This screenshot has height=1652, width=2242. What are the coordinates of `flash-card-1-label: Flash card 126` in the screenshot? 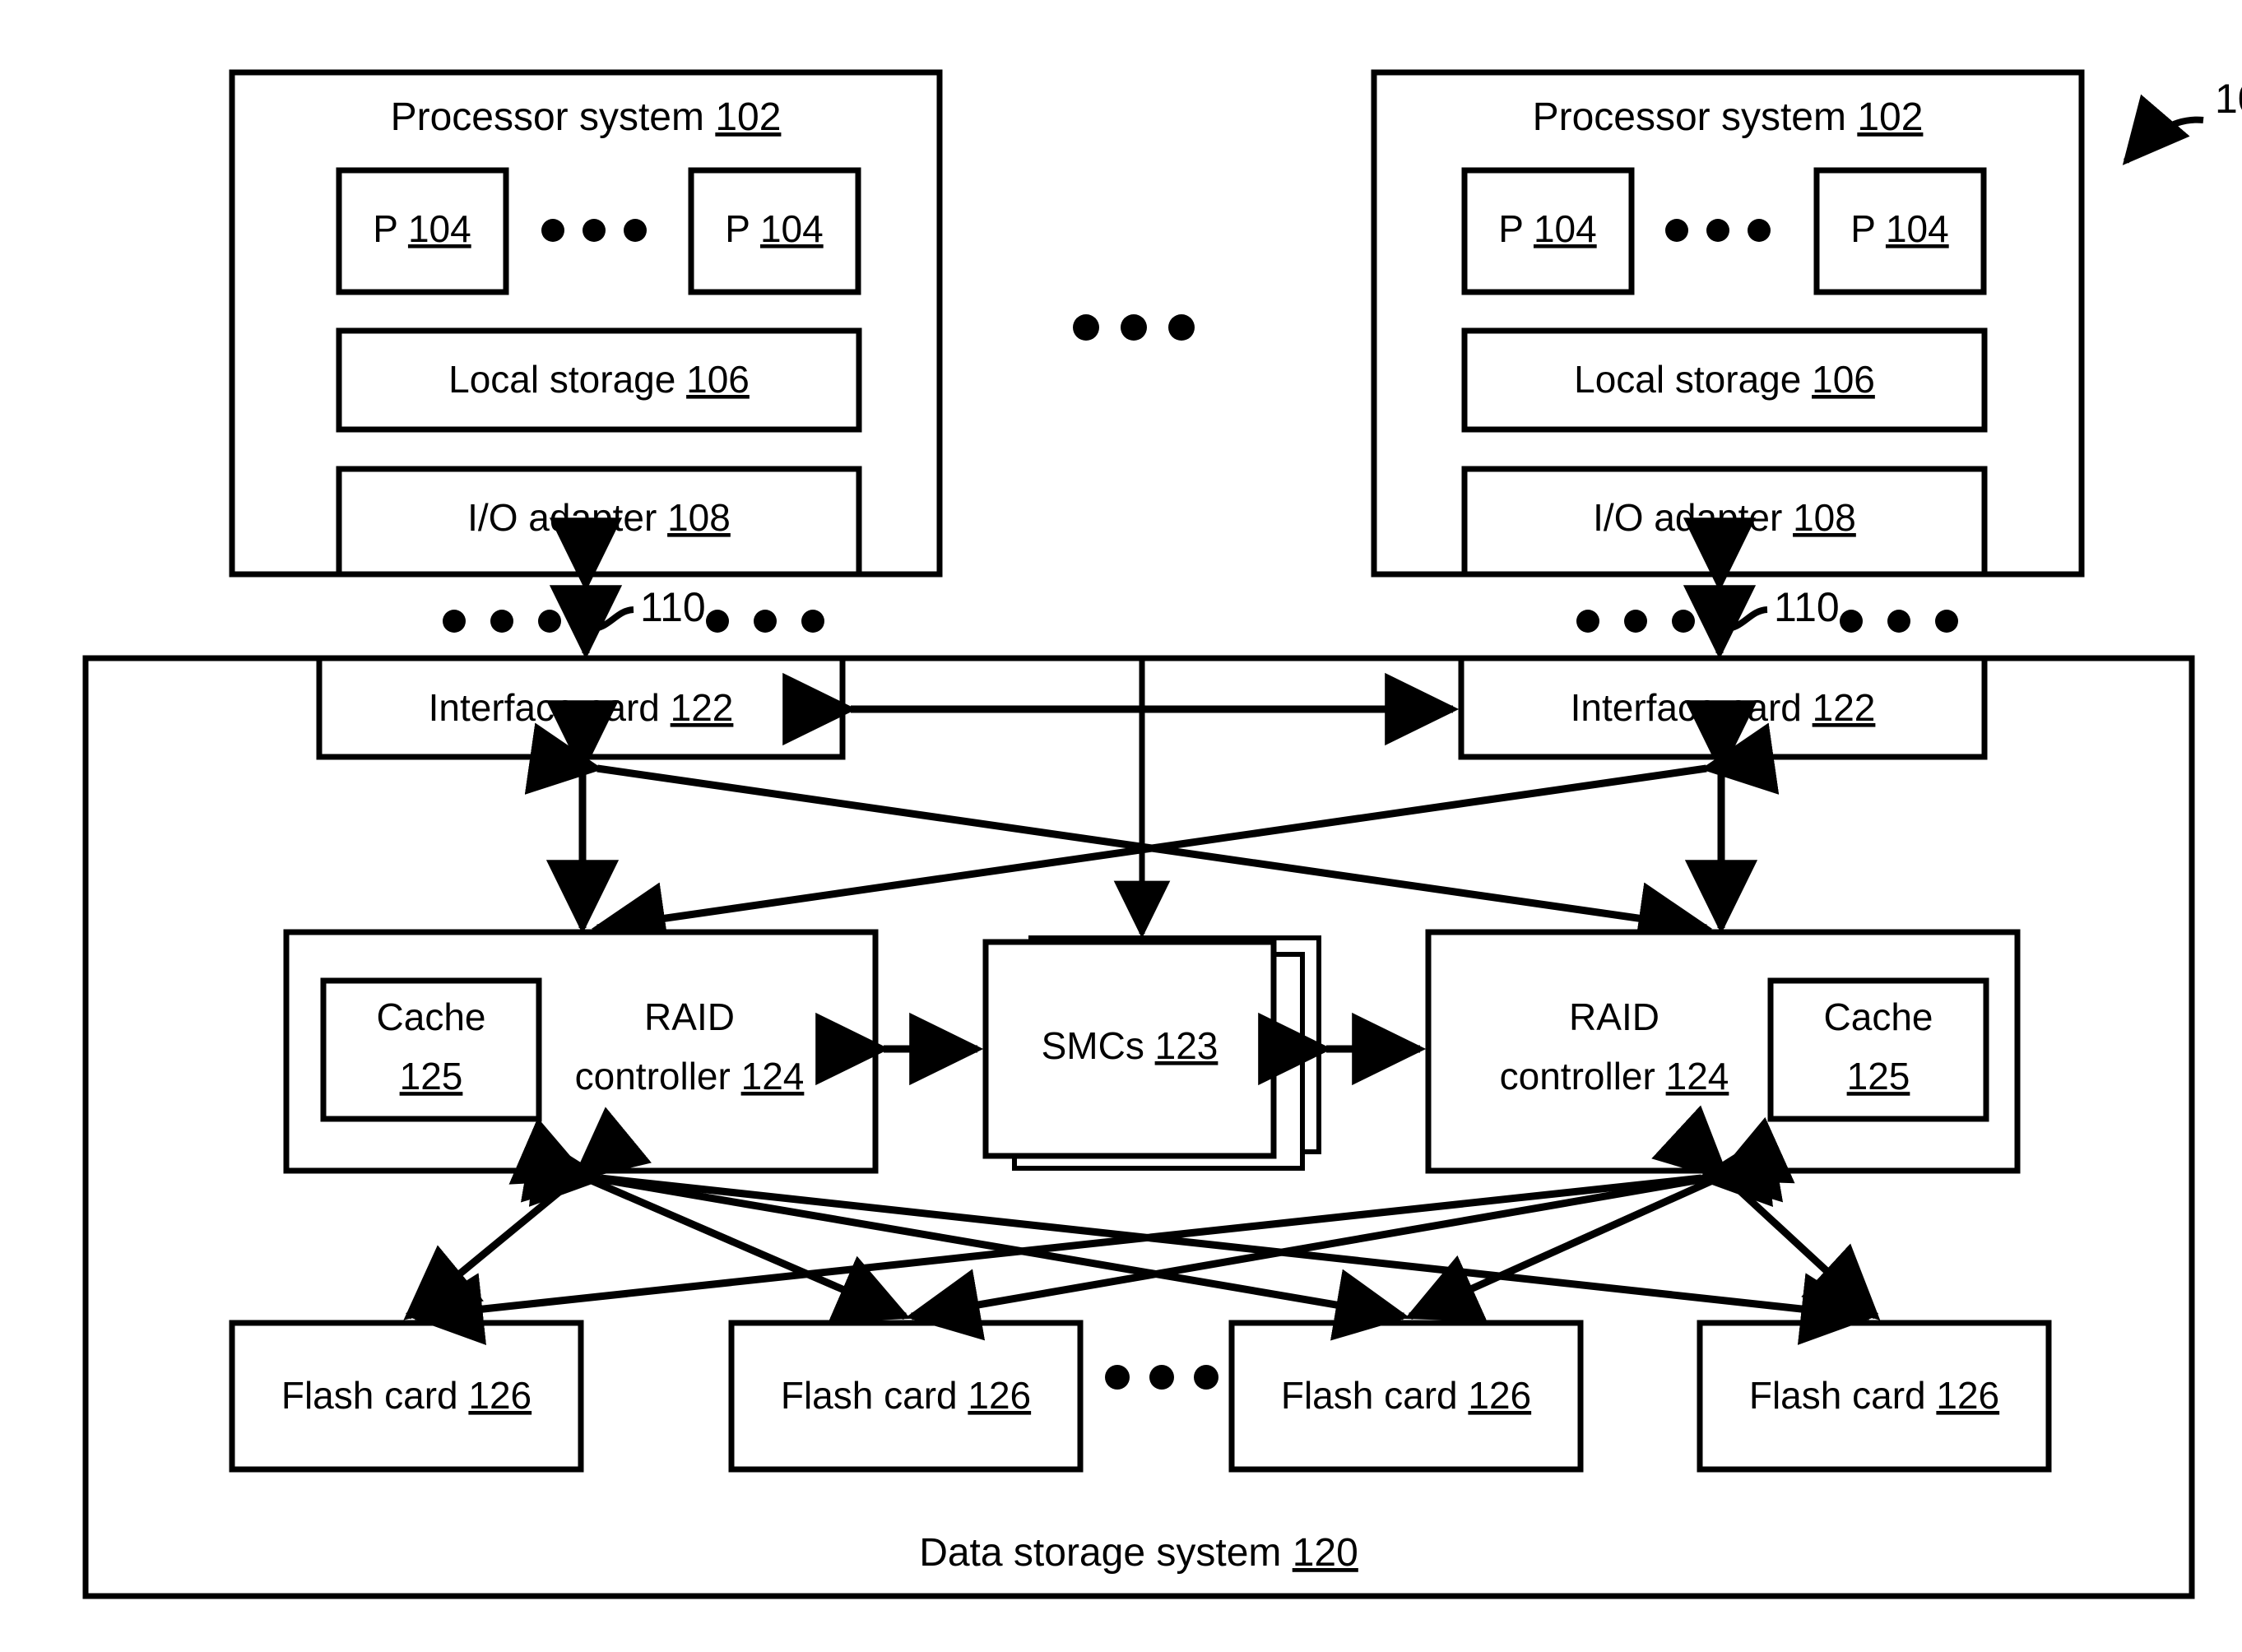 It's located at (406, 1396).